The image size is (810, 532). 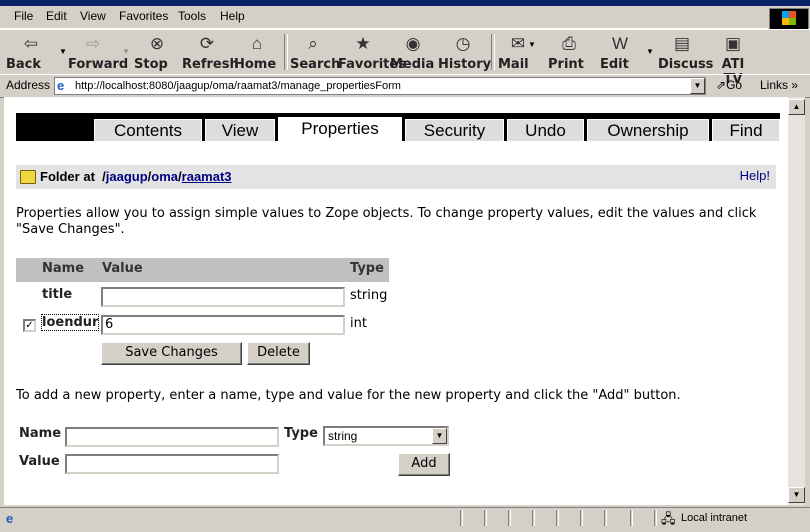 I want to click on print-button: ⎙ Print, so click(x=569, y=52).